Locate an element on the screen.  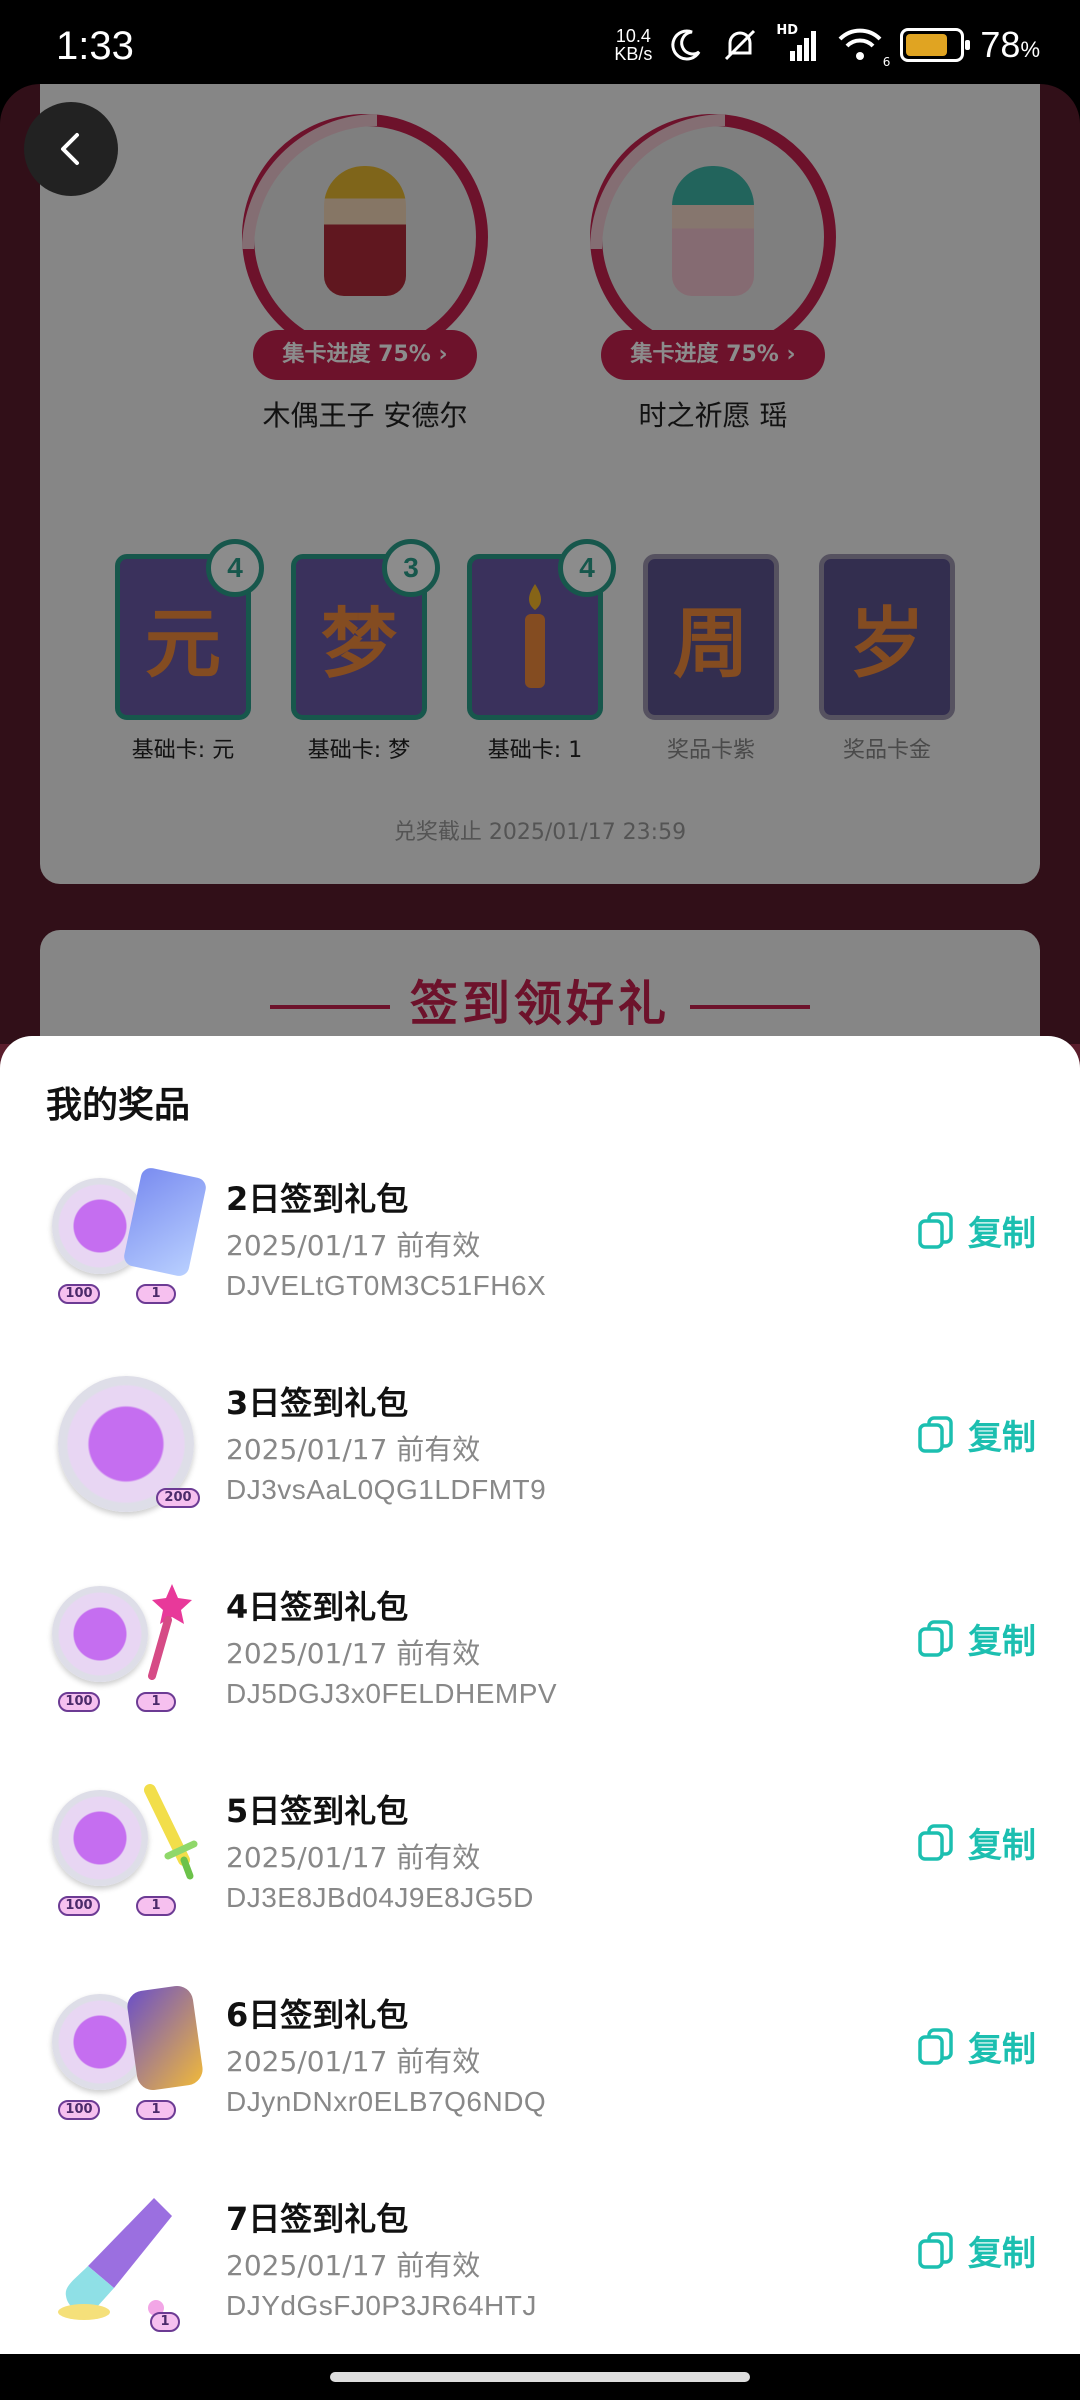
prize-name: 7日签到礼包 is located at coordinates (317, 2219).